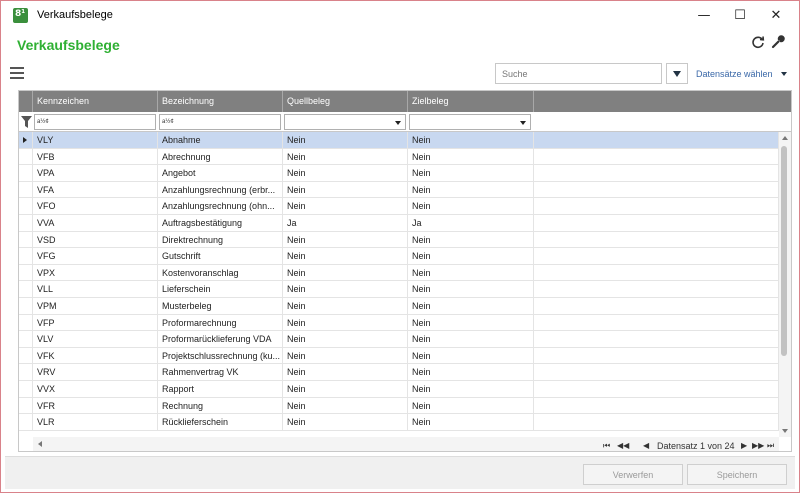 The image size is (800, 493). I want to click on funnel-icon, so click(26, 122).